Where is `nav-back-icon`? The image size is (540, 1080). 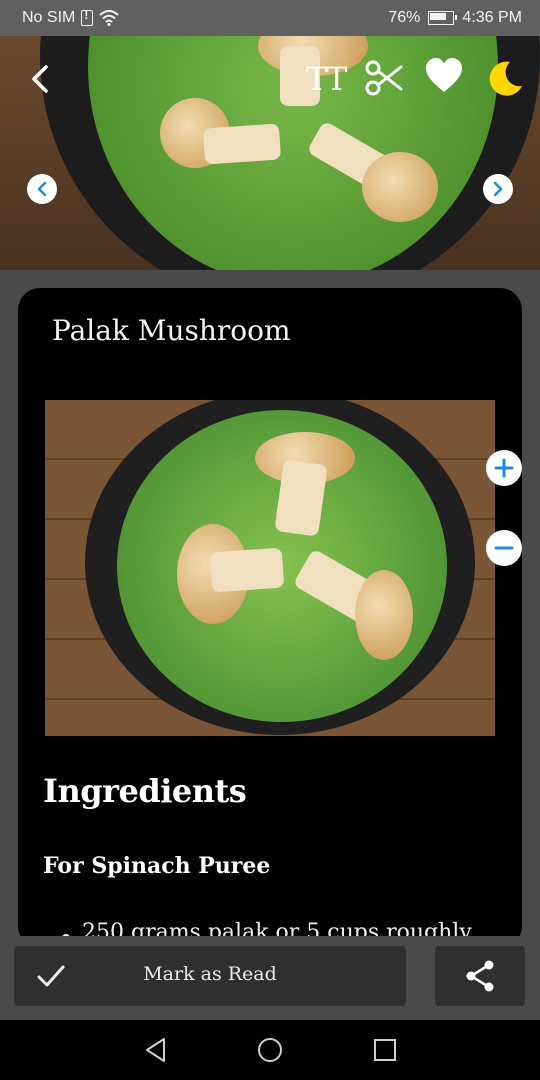 nav-back-icon is located at coordinates (156, 1050).